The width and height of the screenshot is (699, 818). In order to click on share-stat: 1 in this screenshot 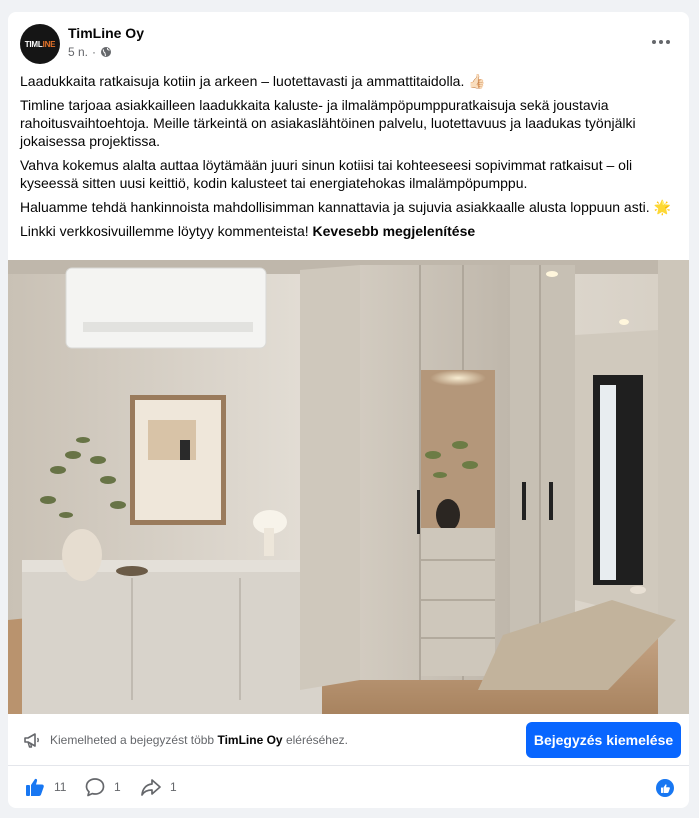, I will do `click(158, 787)`.